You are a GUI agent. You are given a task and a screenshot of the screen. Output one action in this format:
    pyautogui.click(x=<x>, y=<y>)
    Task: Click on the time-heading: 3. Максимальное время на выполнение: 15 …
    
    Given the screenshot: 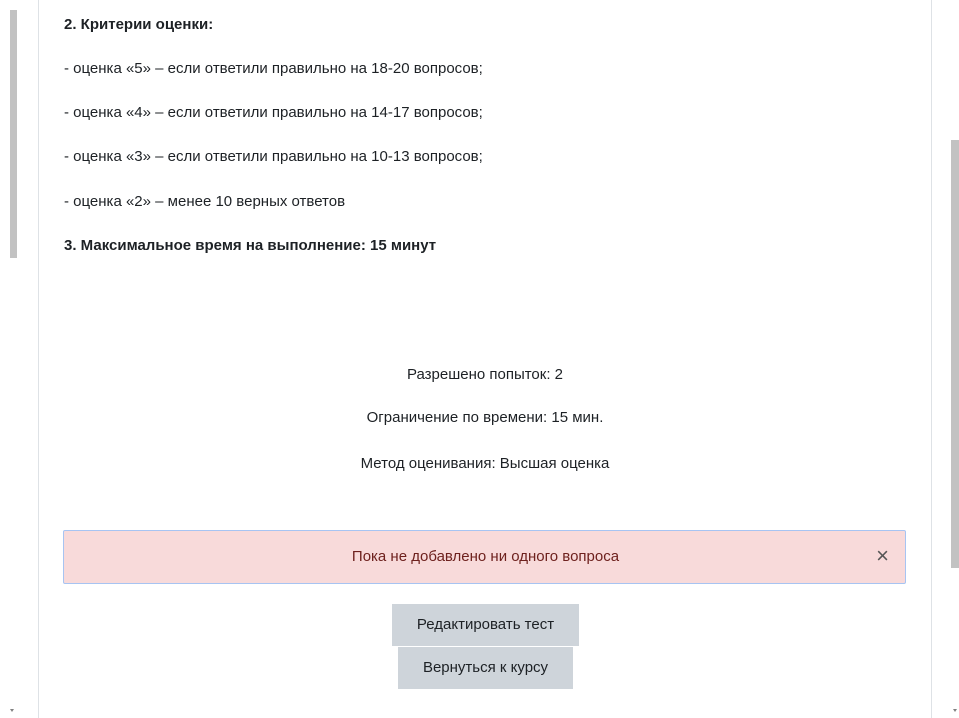 What is the action you would take?
    pyautogui.click(x=250, y=245)
    